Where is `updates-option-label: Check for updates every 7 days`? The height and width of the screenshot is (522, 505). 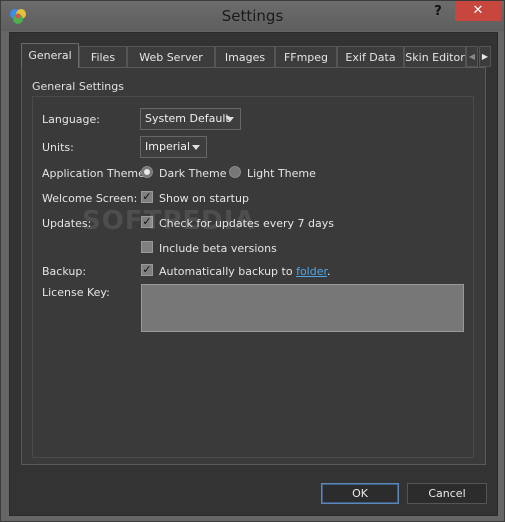
updates-option-label: Check for updates every 7 days is located at coordinates (246, 223).